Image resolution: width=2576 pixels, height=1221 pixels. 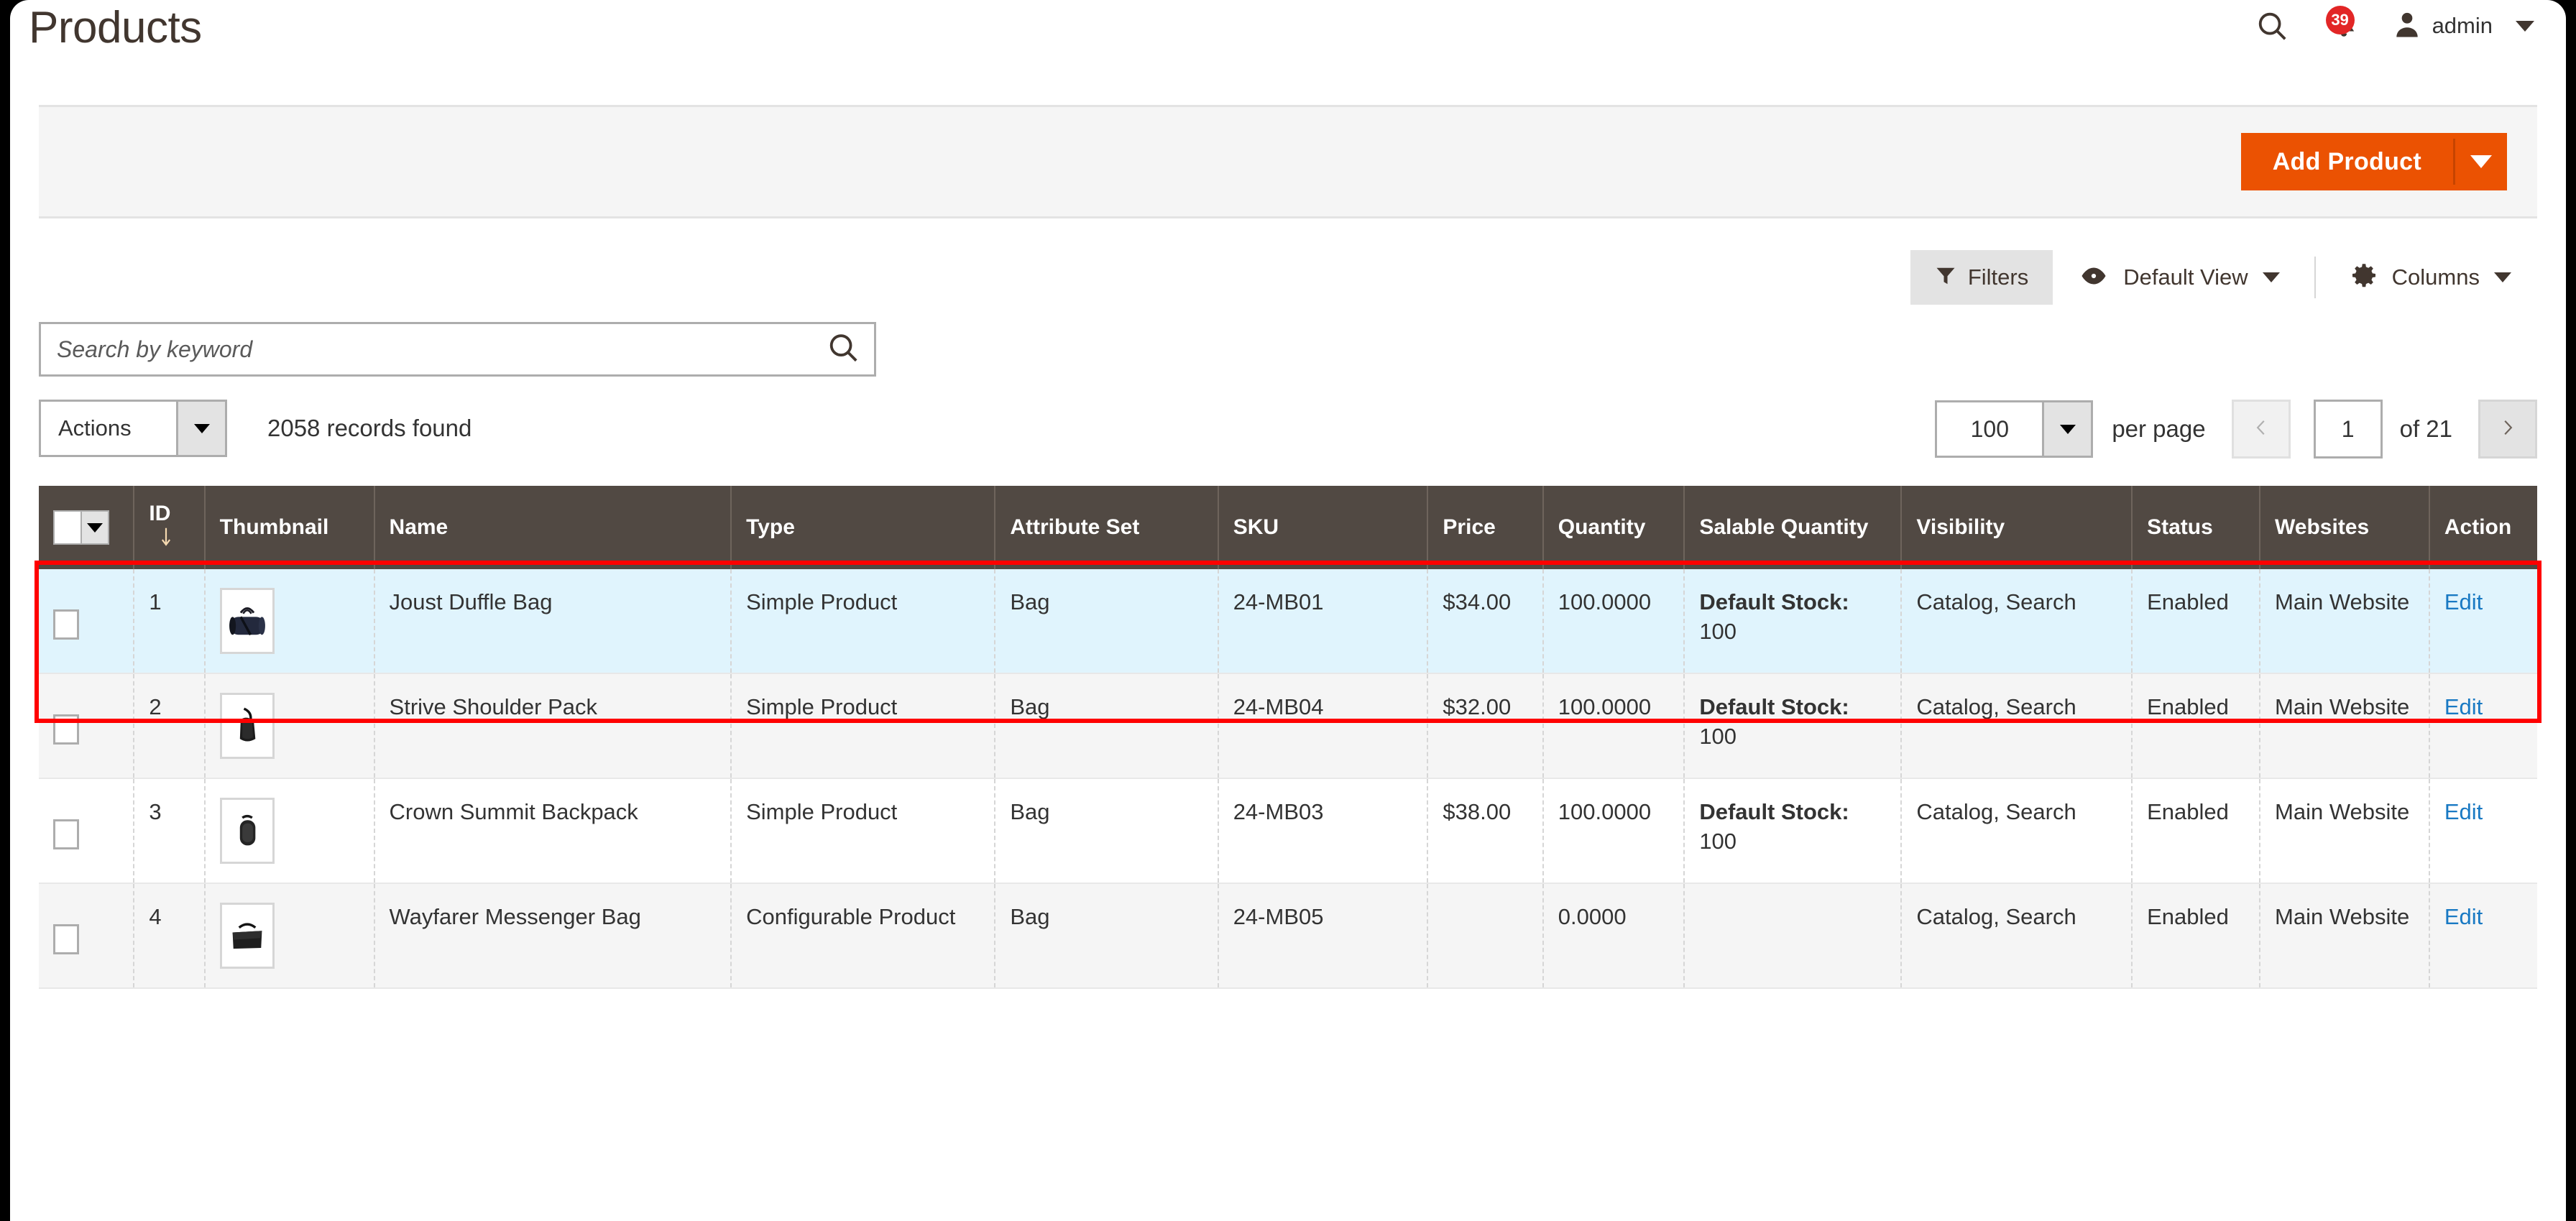 What do you see at coordinates (2067, 429) in the screenshot?
I see `per-page-dropdown-toggle` at bounding box center [2067, 429].